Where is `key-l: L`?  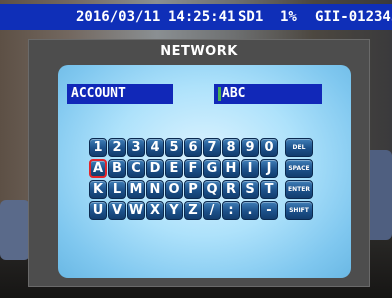
key-l: L is located at coordinates (117, 189).